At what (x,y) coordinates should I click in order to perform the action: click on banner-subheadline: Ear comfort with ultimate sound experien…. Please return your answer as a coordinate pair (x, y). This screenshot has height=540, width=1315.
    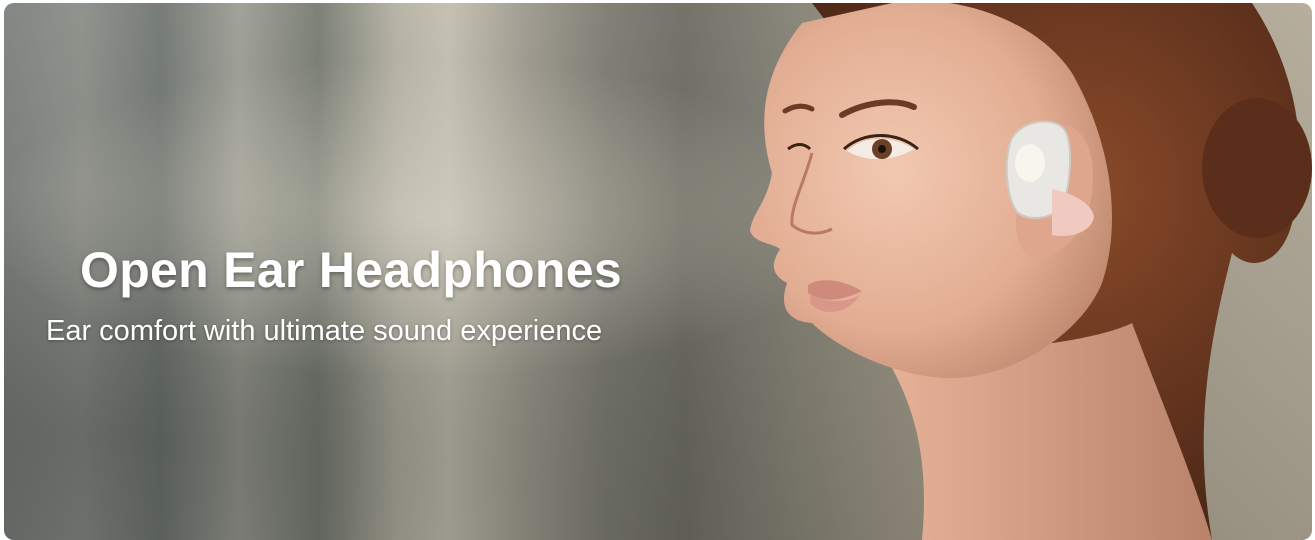
    Looking at the image, I should click on (324, 331).